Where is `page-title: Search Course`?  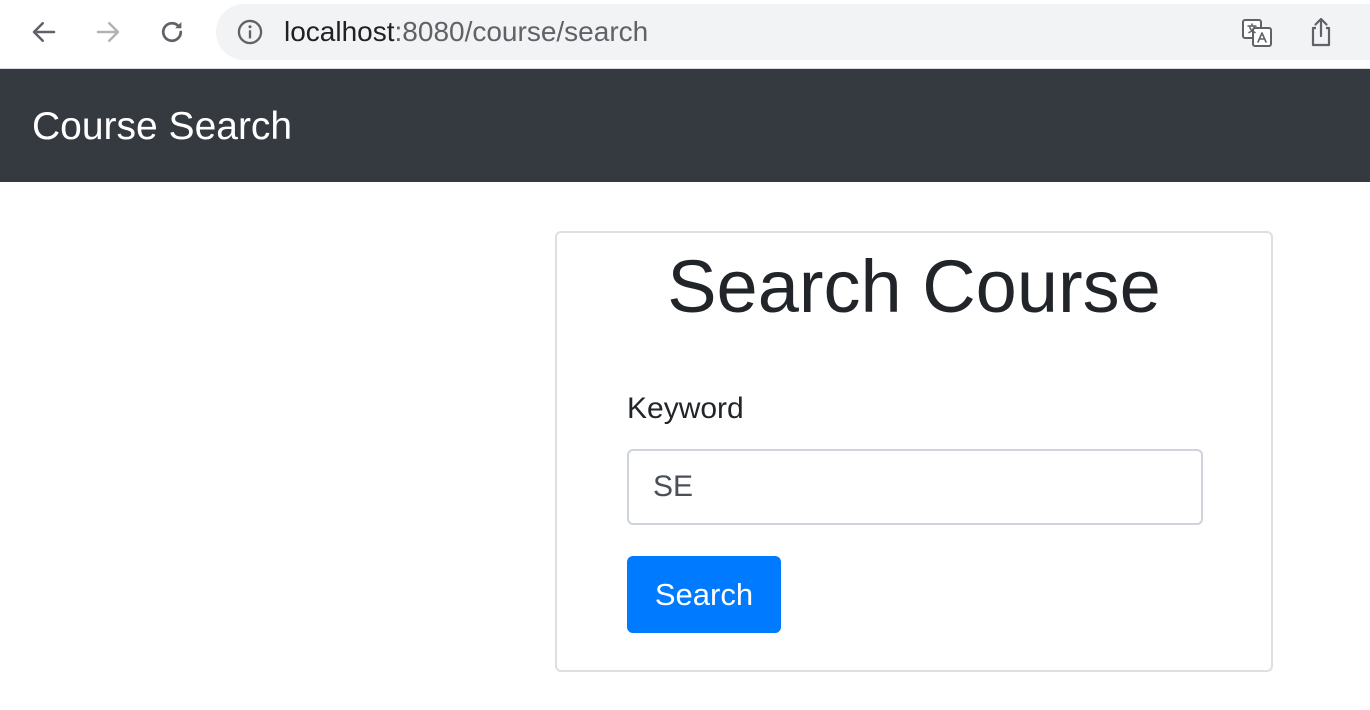
page-title: Search Course is located at coordinates (914, 286).